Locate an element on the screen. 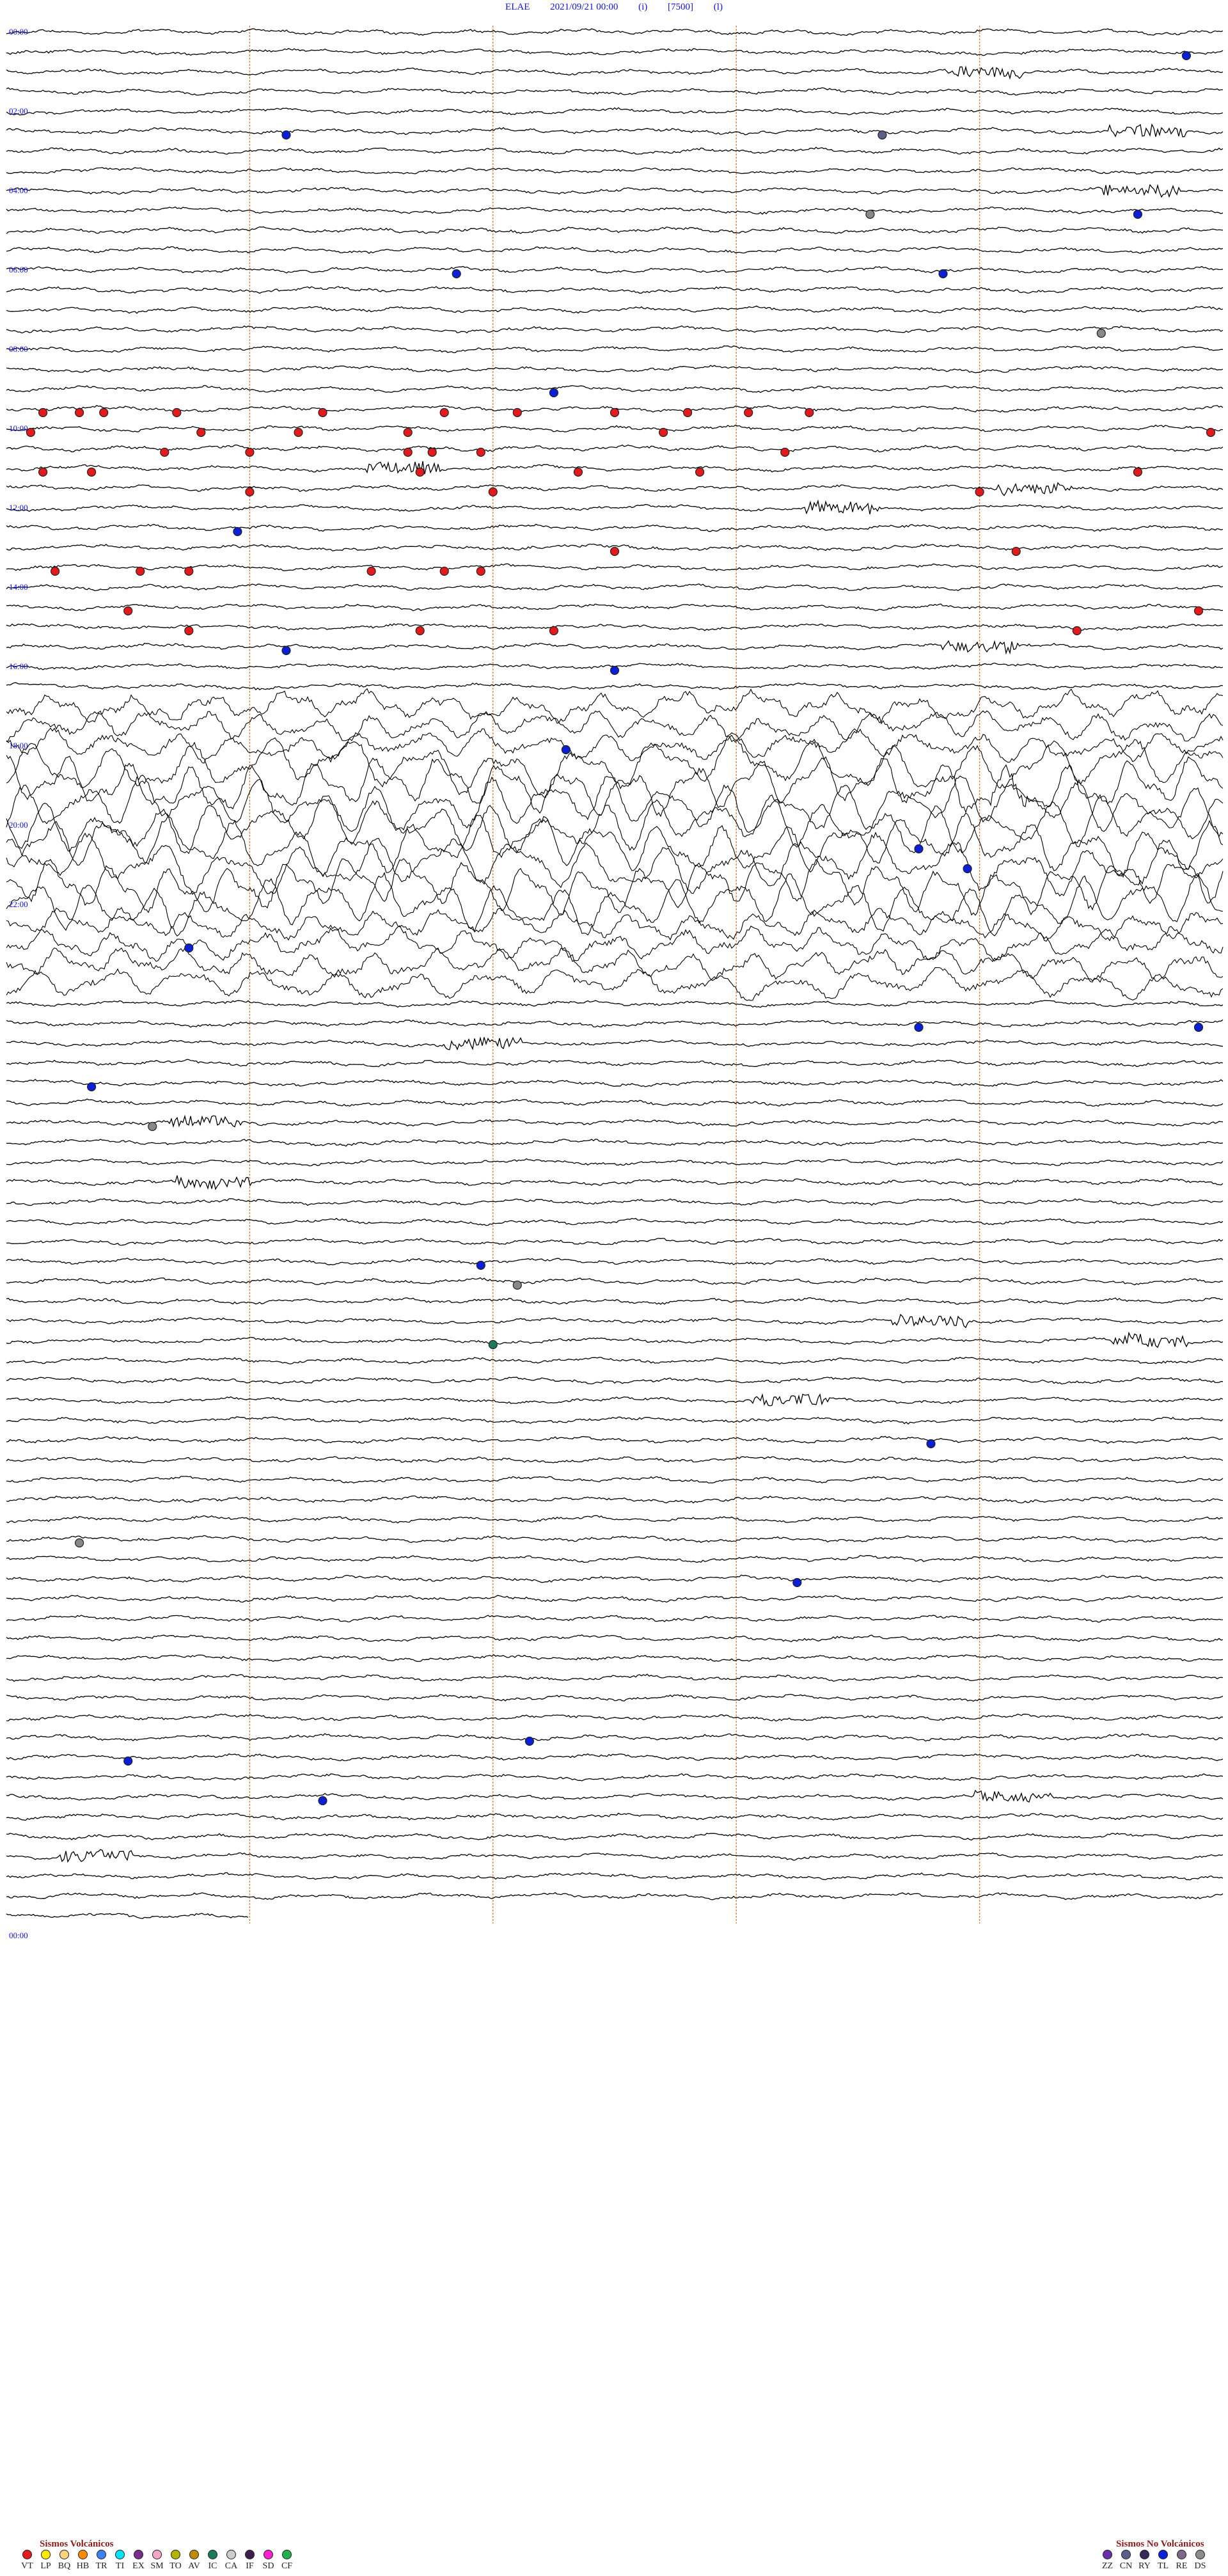  event-marker-cn is located at coordinates (882, 135).